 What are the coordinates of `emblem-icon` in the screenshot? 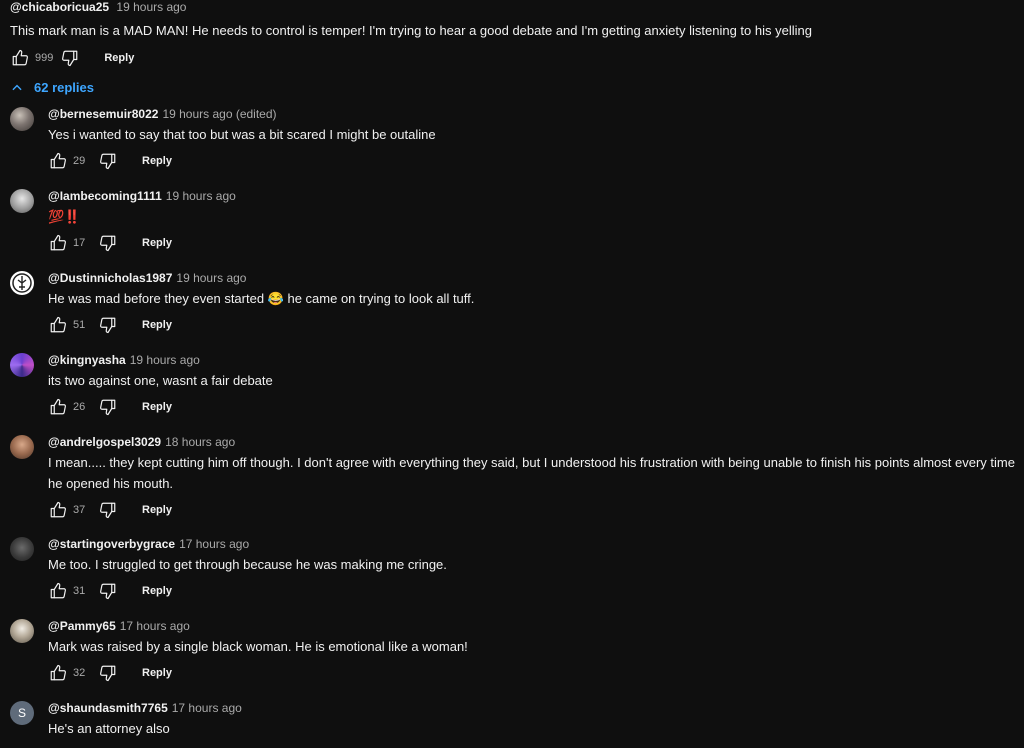 It's located at (22, 283).